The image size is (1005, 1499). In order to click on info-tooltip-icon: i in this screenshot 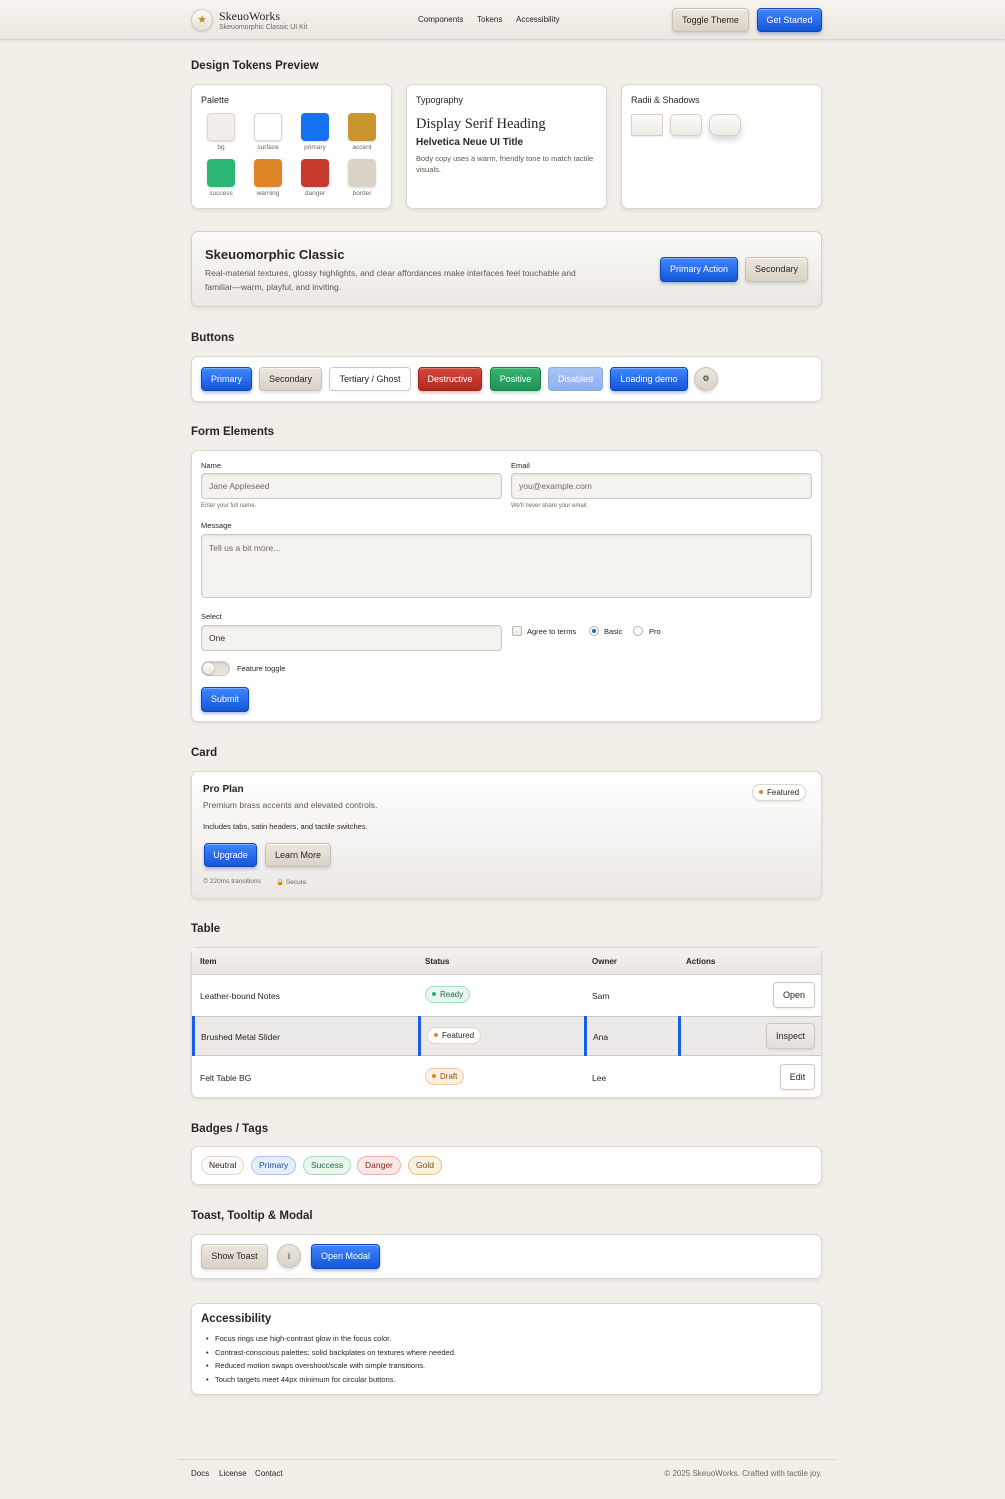, I will do `click(289, 1256)`.